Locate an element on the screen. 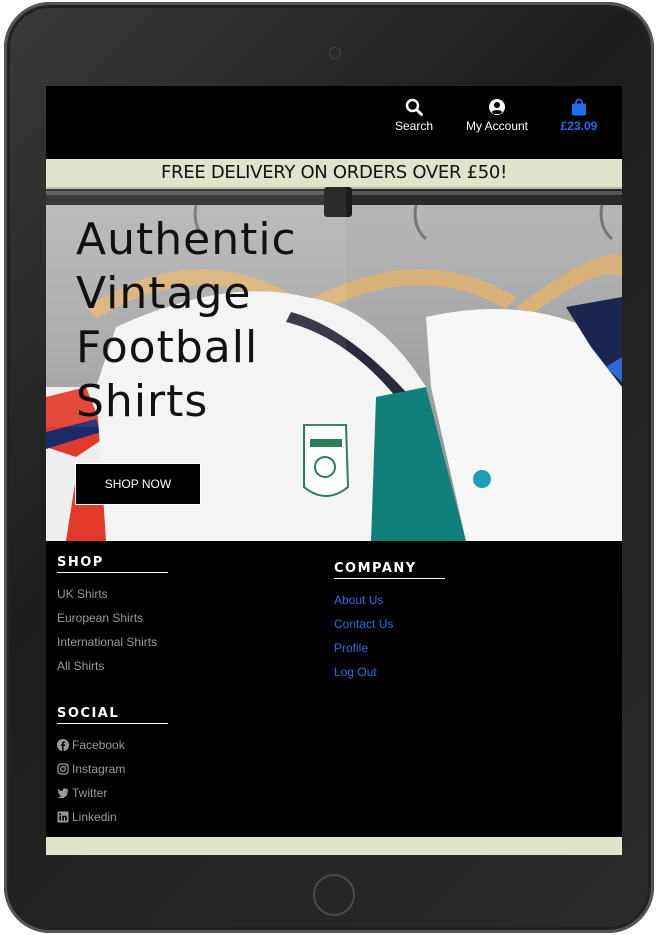  shop-now-button: SHOP NOW is located at coordinates (138, 484).